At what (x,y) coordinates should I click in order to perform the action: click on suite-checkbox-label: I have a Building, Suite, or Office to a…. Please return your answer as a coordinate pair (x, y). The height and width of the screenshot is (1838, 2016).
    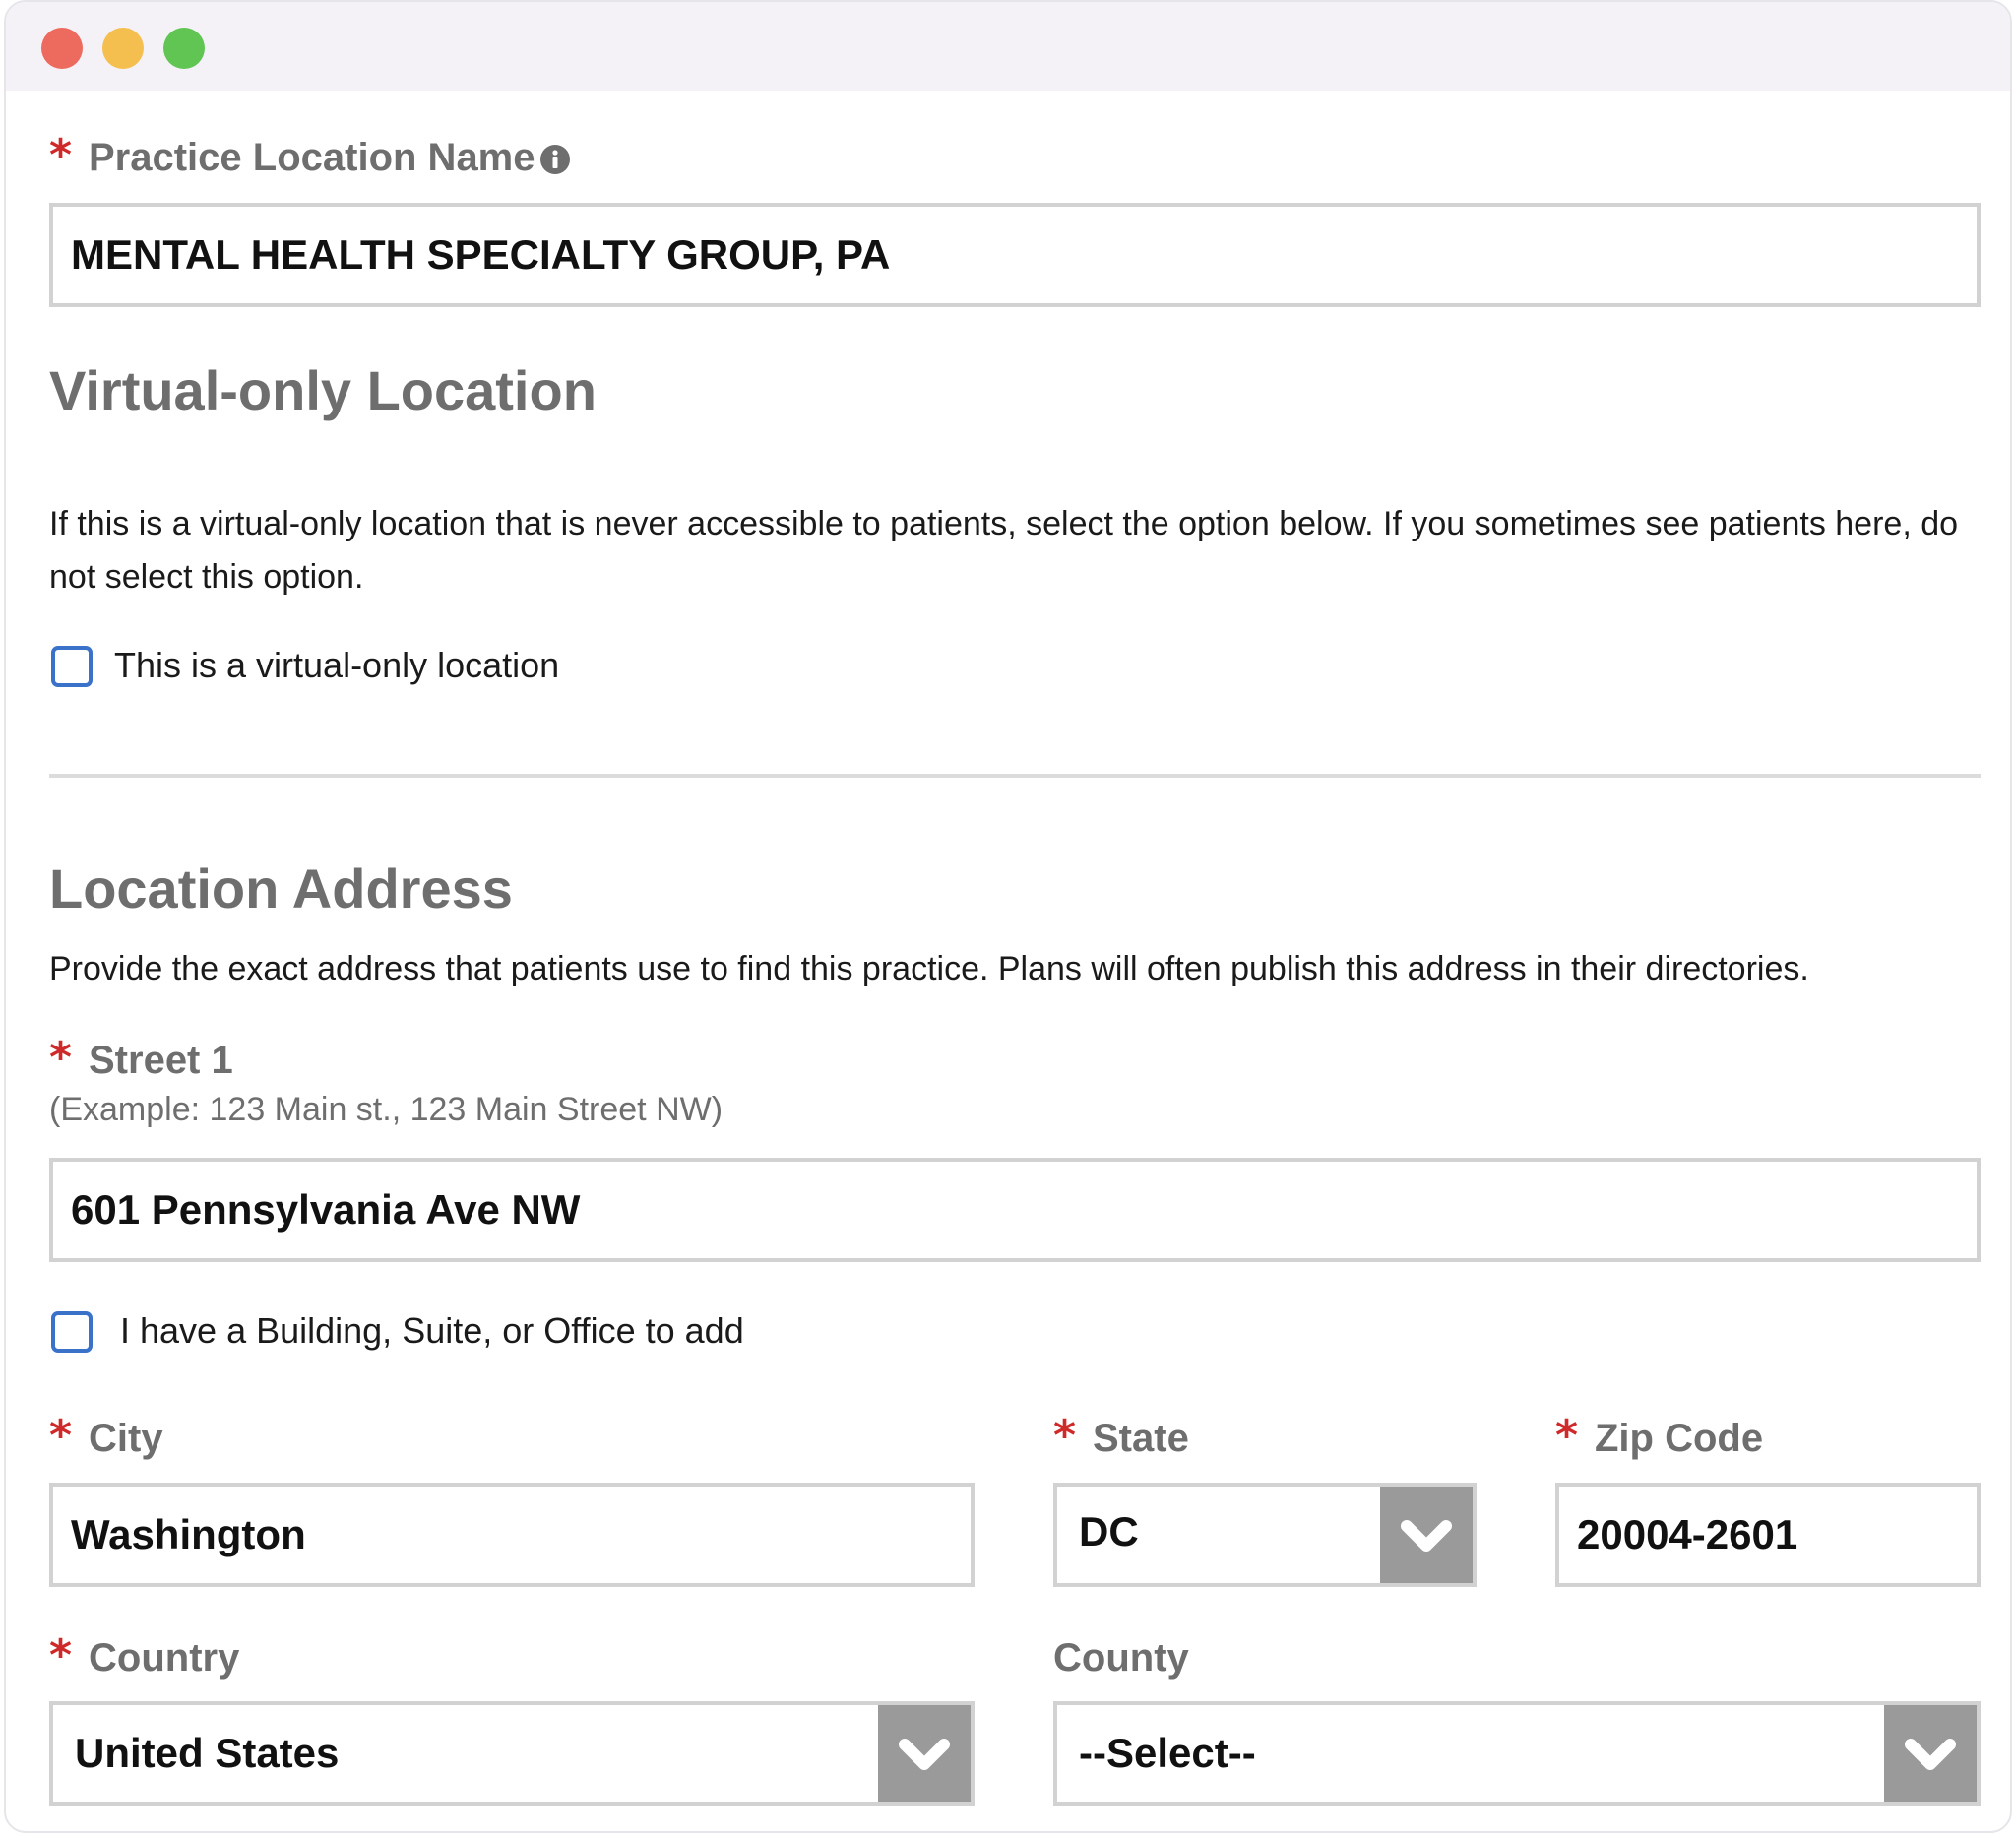
    Looking at the image, I should click on (432, 1330).